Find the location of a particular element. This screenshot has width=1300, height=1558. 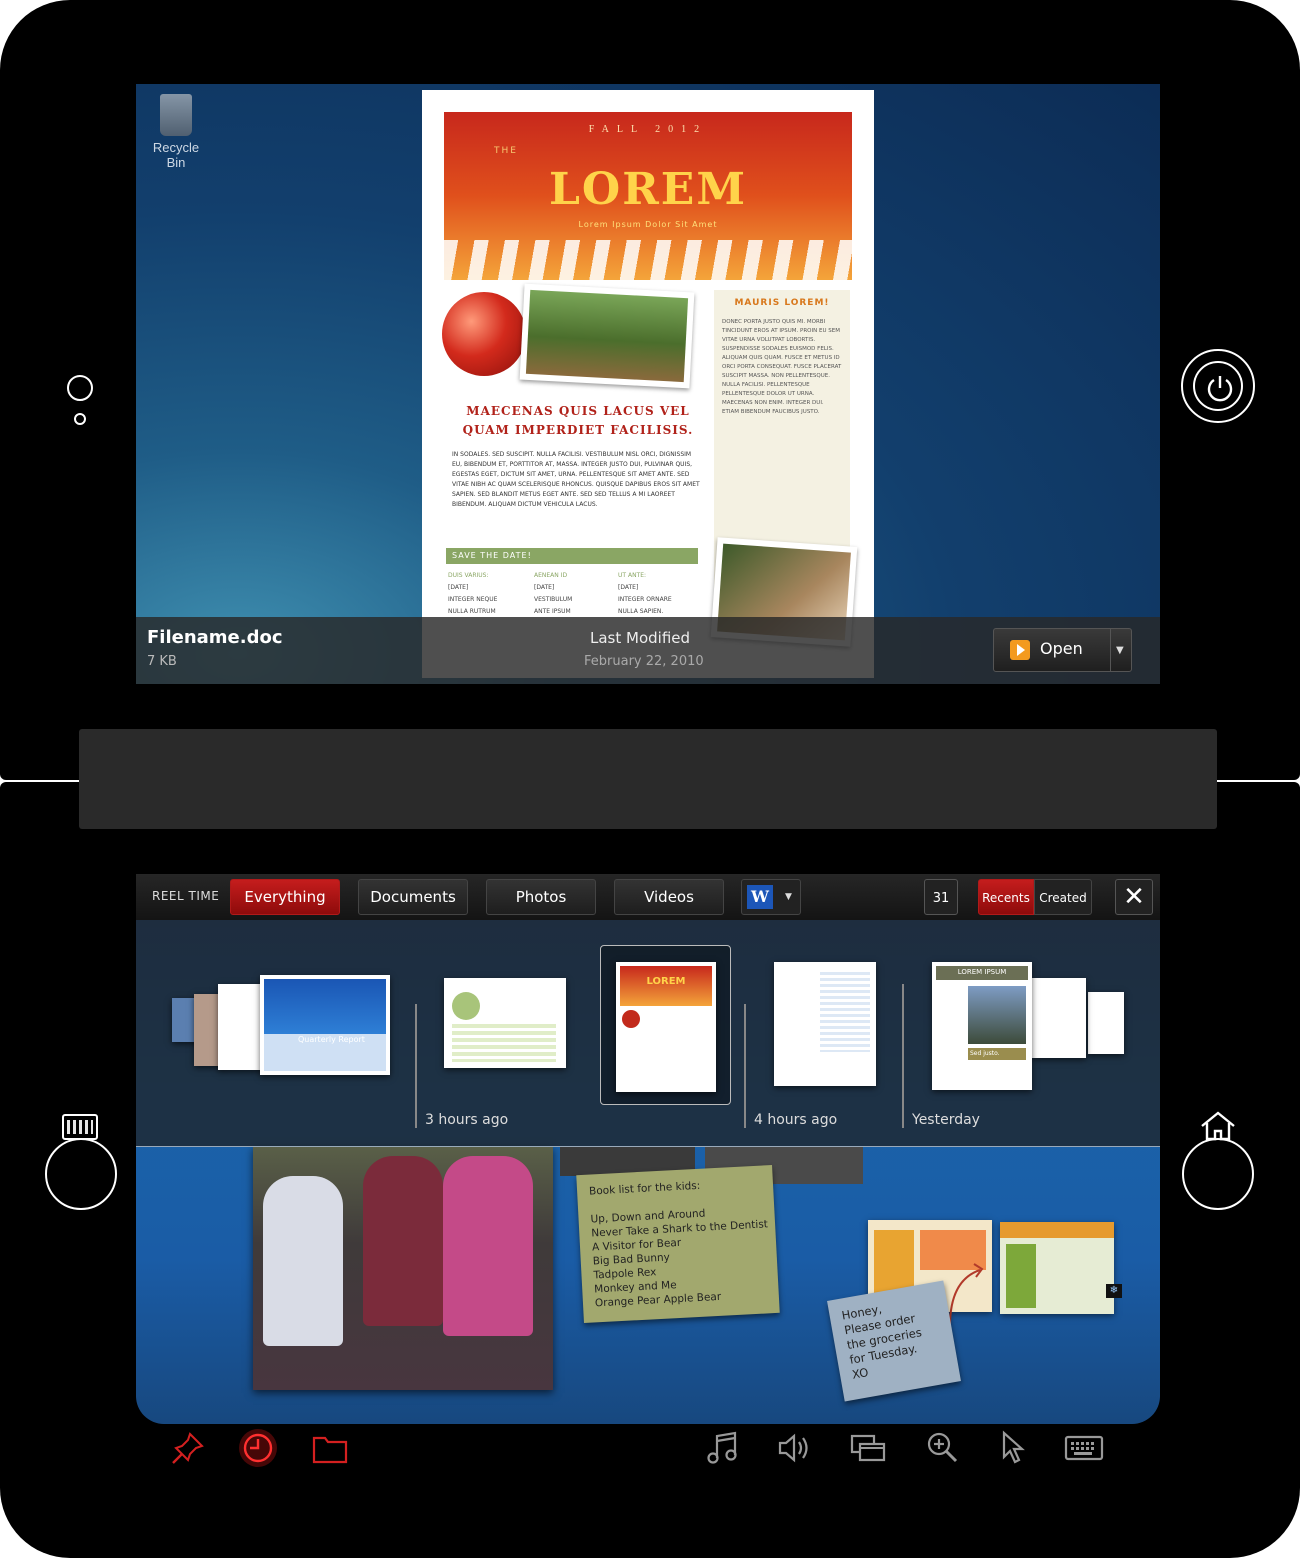

close-button: ✕ is located at coordinates (1134, 897).